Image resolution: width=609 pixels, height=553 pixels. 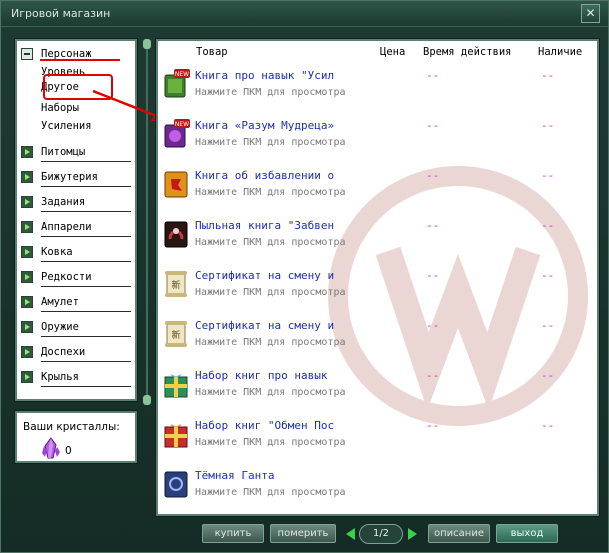 What do you see at coordinates (590, 13) in the screenshot?
I see `close-button: ✕` at bounding box center [590, 13].